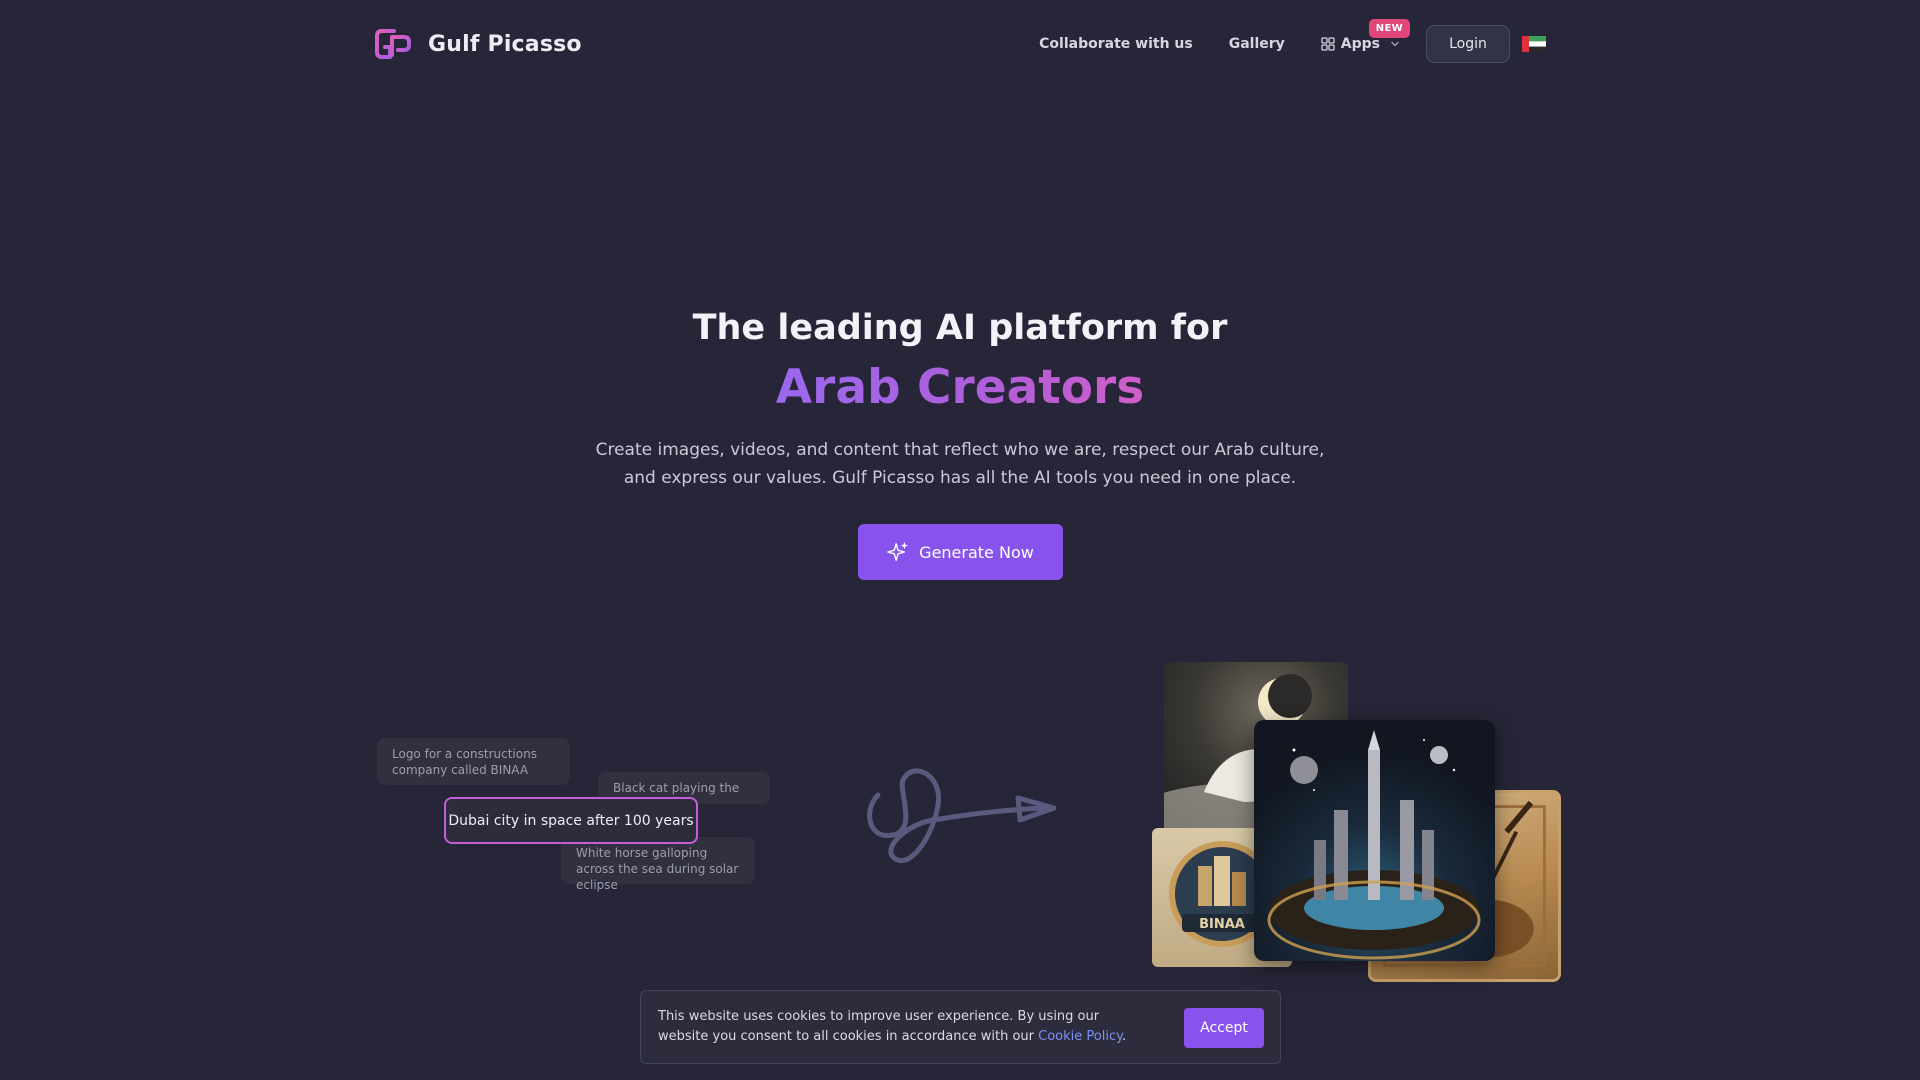  What do you see at coordinates (1080, 1036) in the screenshot?
I see `cookie-policy-link: Cookie Policy` at bounding box center [1080, 1036].